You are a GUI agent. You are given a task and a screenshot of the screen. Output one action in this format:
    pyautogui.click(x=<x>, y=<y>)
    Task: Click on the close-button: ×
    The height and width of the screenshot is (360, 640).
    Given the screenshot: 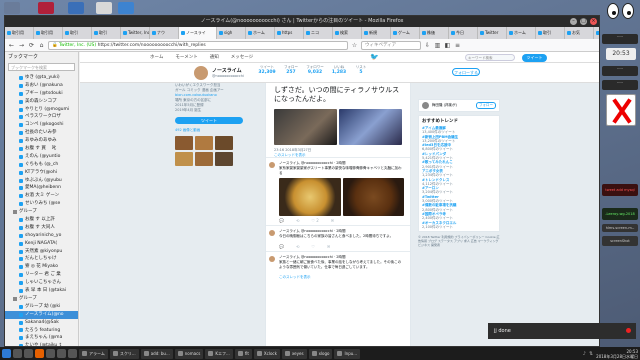 What is the action you would take?
    pyautogui.click(x=593, y=21)
    